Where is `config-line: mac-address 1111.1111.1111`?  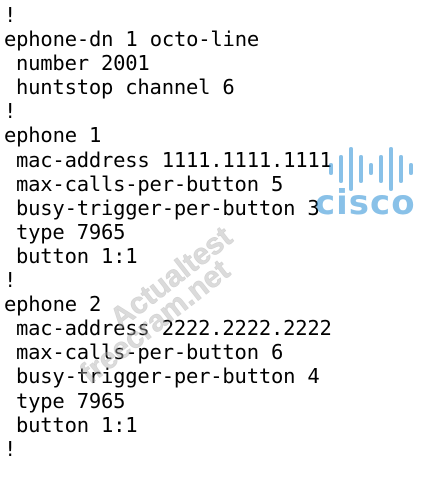 config-line: mac-address 1111.1111.1111 is located at coordinates (174, 159).